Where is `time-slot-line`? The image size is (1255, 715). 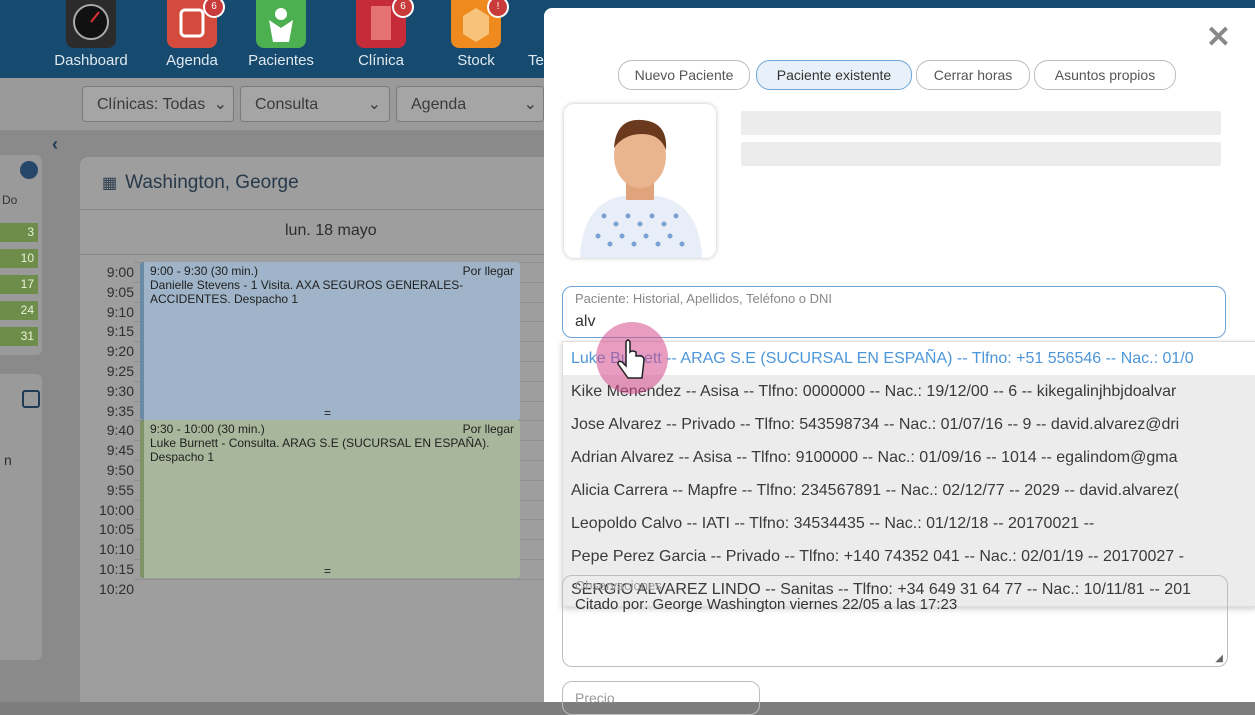 time-slot-line is located at coordinates (342, 579).